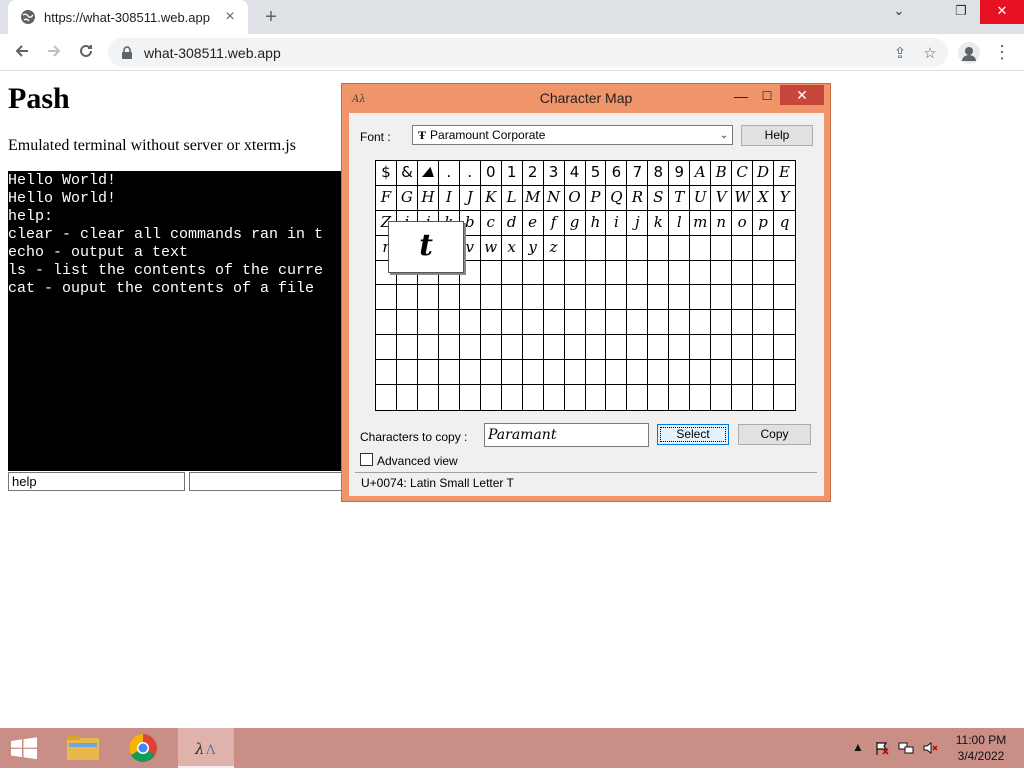 This screenshot has height=773, width=1024. What do you see at coordinates (491, 248) in the screenshot?
I see `character-cell: w` at bounding box center [491, 248].